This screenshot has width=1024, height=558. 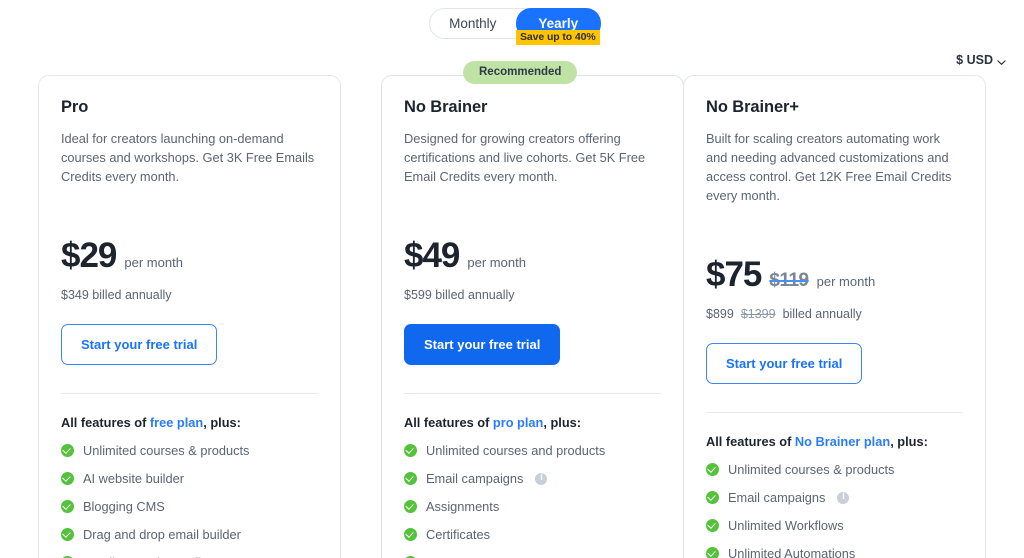 I want to click on price-row: $75 $119 per month, so click(x=834, y=274).